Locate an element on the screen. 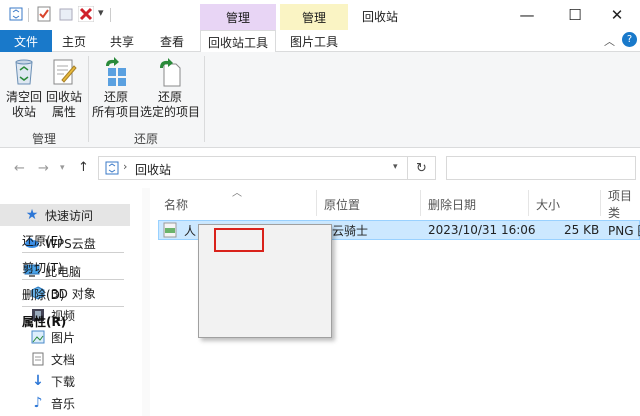 The height and width of the screenshot is (416, 640). restore-all-label-2: 所有项目 is located at coordinates (116, 112).